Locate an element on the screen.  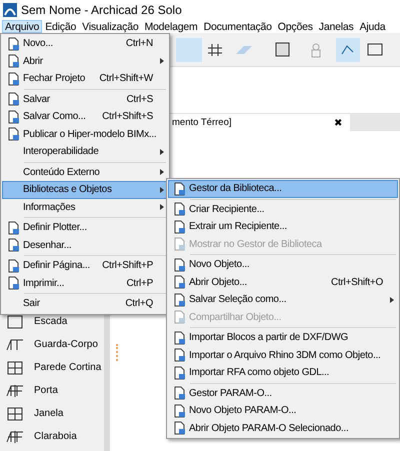
menu-item: Novo... Ctrl+N is located at coordinates (85, 43).